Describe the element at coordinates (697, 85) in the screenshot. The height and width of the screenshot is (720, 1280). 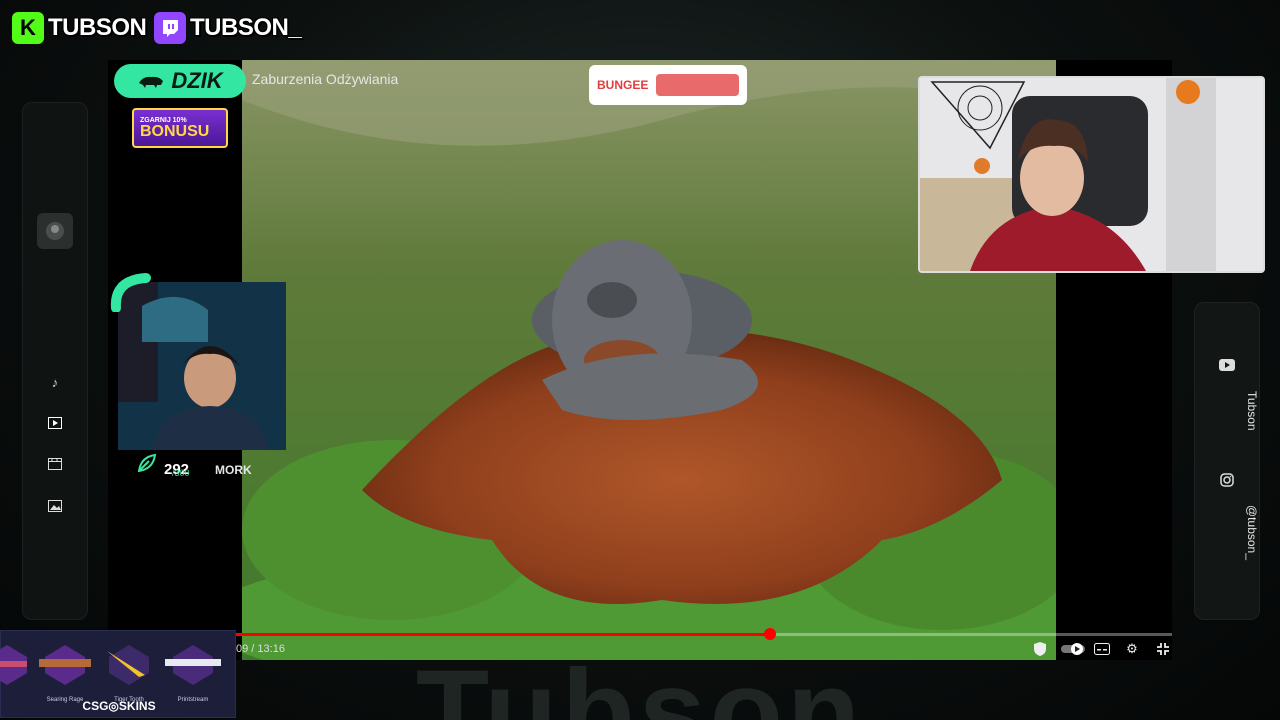
I see `sponsor-code-pill` at that location.